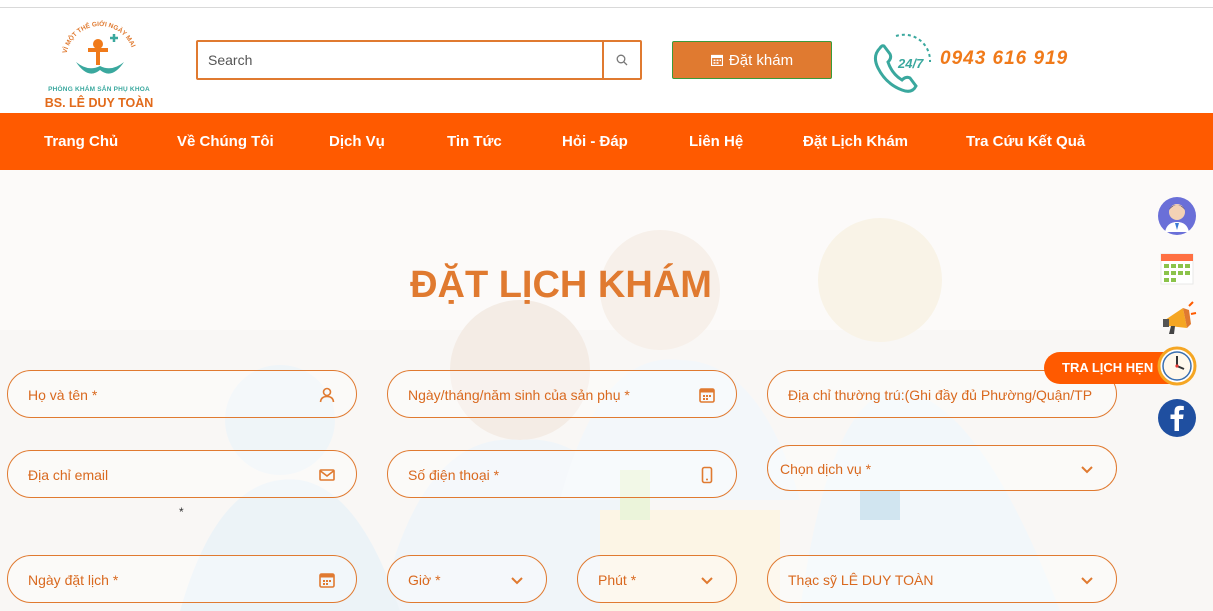 Image resolution: width=1213 pixels, height=611 pixels. What do you see at coordinates (182, 474) in the screenshot?
I see `email-field: Địa chỉ email` at bounding box center [182, 474].